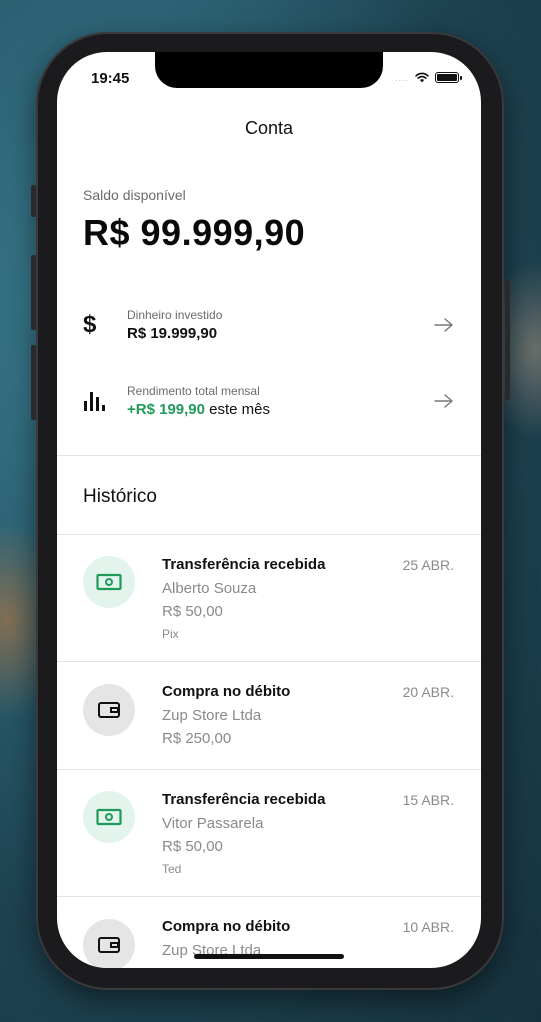 This screenshot has height=1022, width=541. I want to click on transaction-date: 20 ABR., so click(428, 692).